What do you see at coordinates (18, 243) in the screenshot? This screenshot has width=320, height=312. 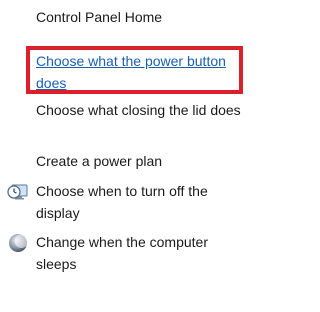 I see `moon-sleep-icon` at bounding box center [18, 243].